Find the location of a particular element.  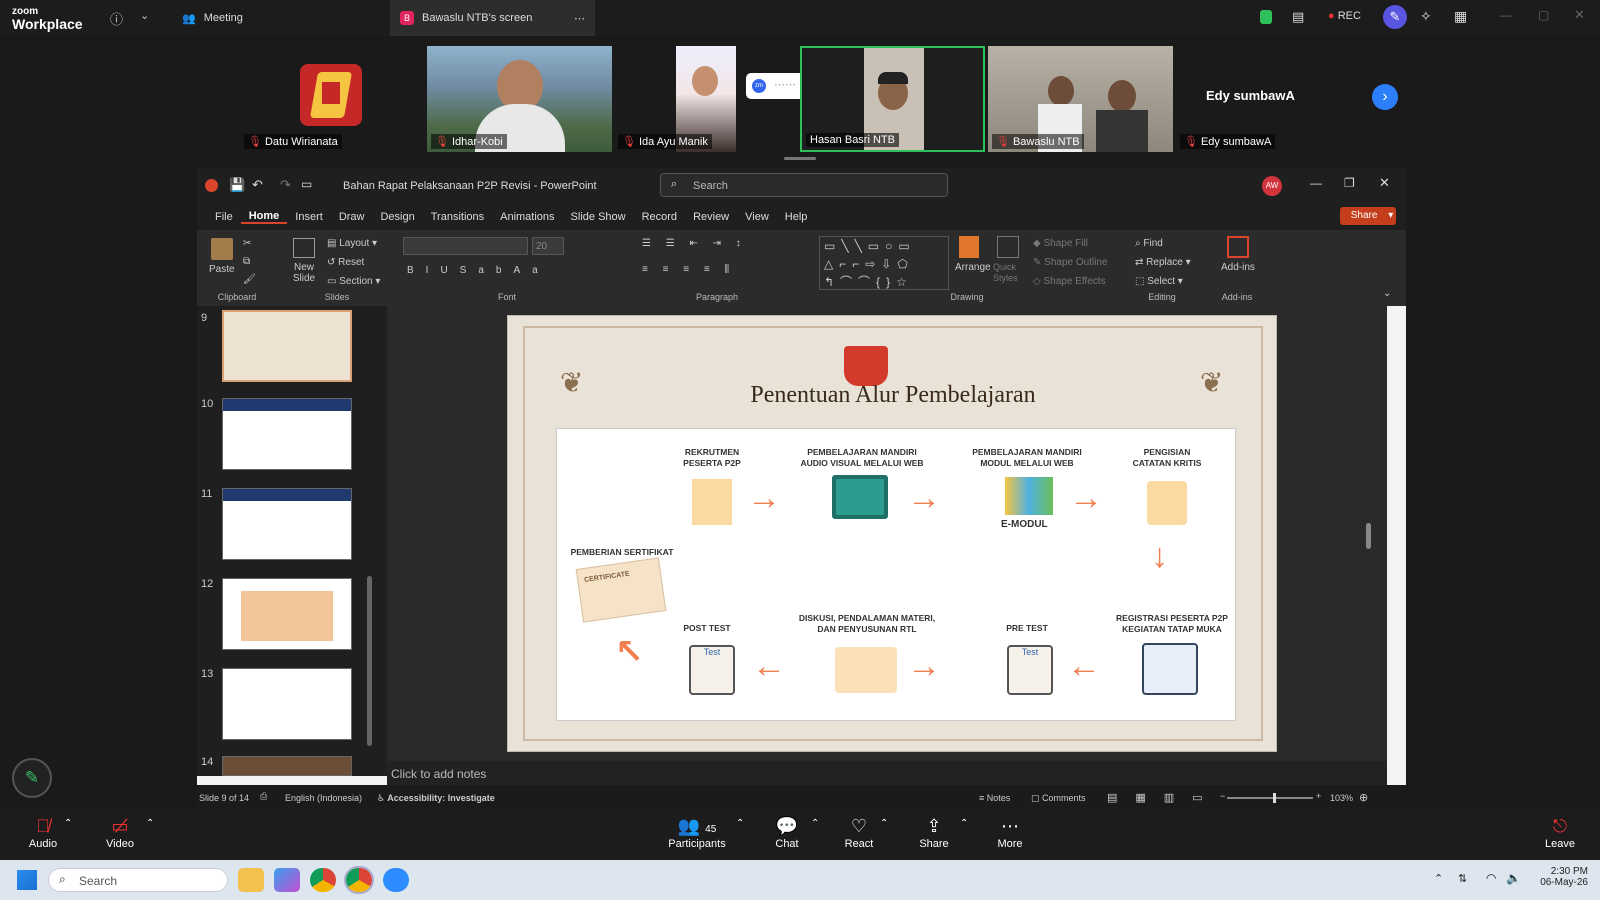

new-slide-label: New Slide is located at coordinates (304, 273).